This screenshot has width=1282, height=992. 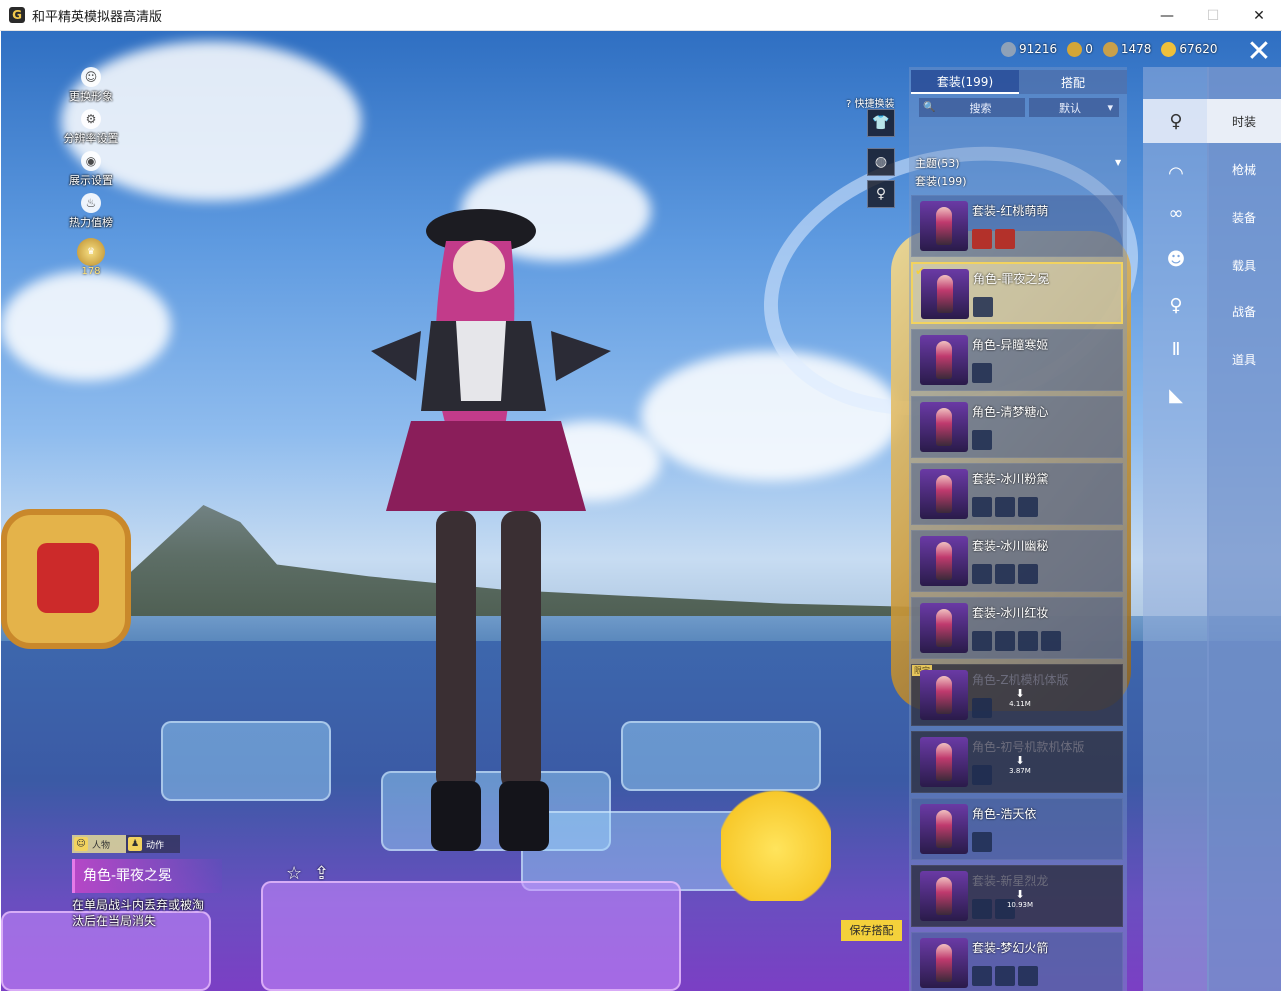 What do you see at coordinates (1176, 305) in the screenshot?
I see `outfit-icon: ♀` at bounding box center [1176, 305].